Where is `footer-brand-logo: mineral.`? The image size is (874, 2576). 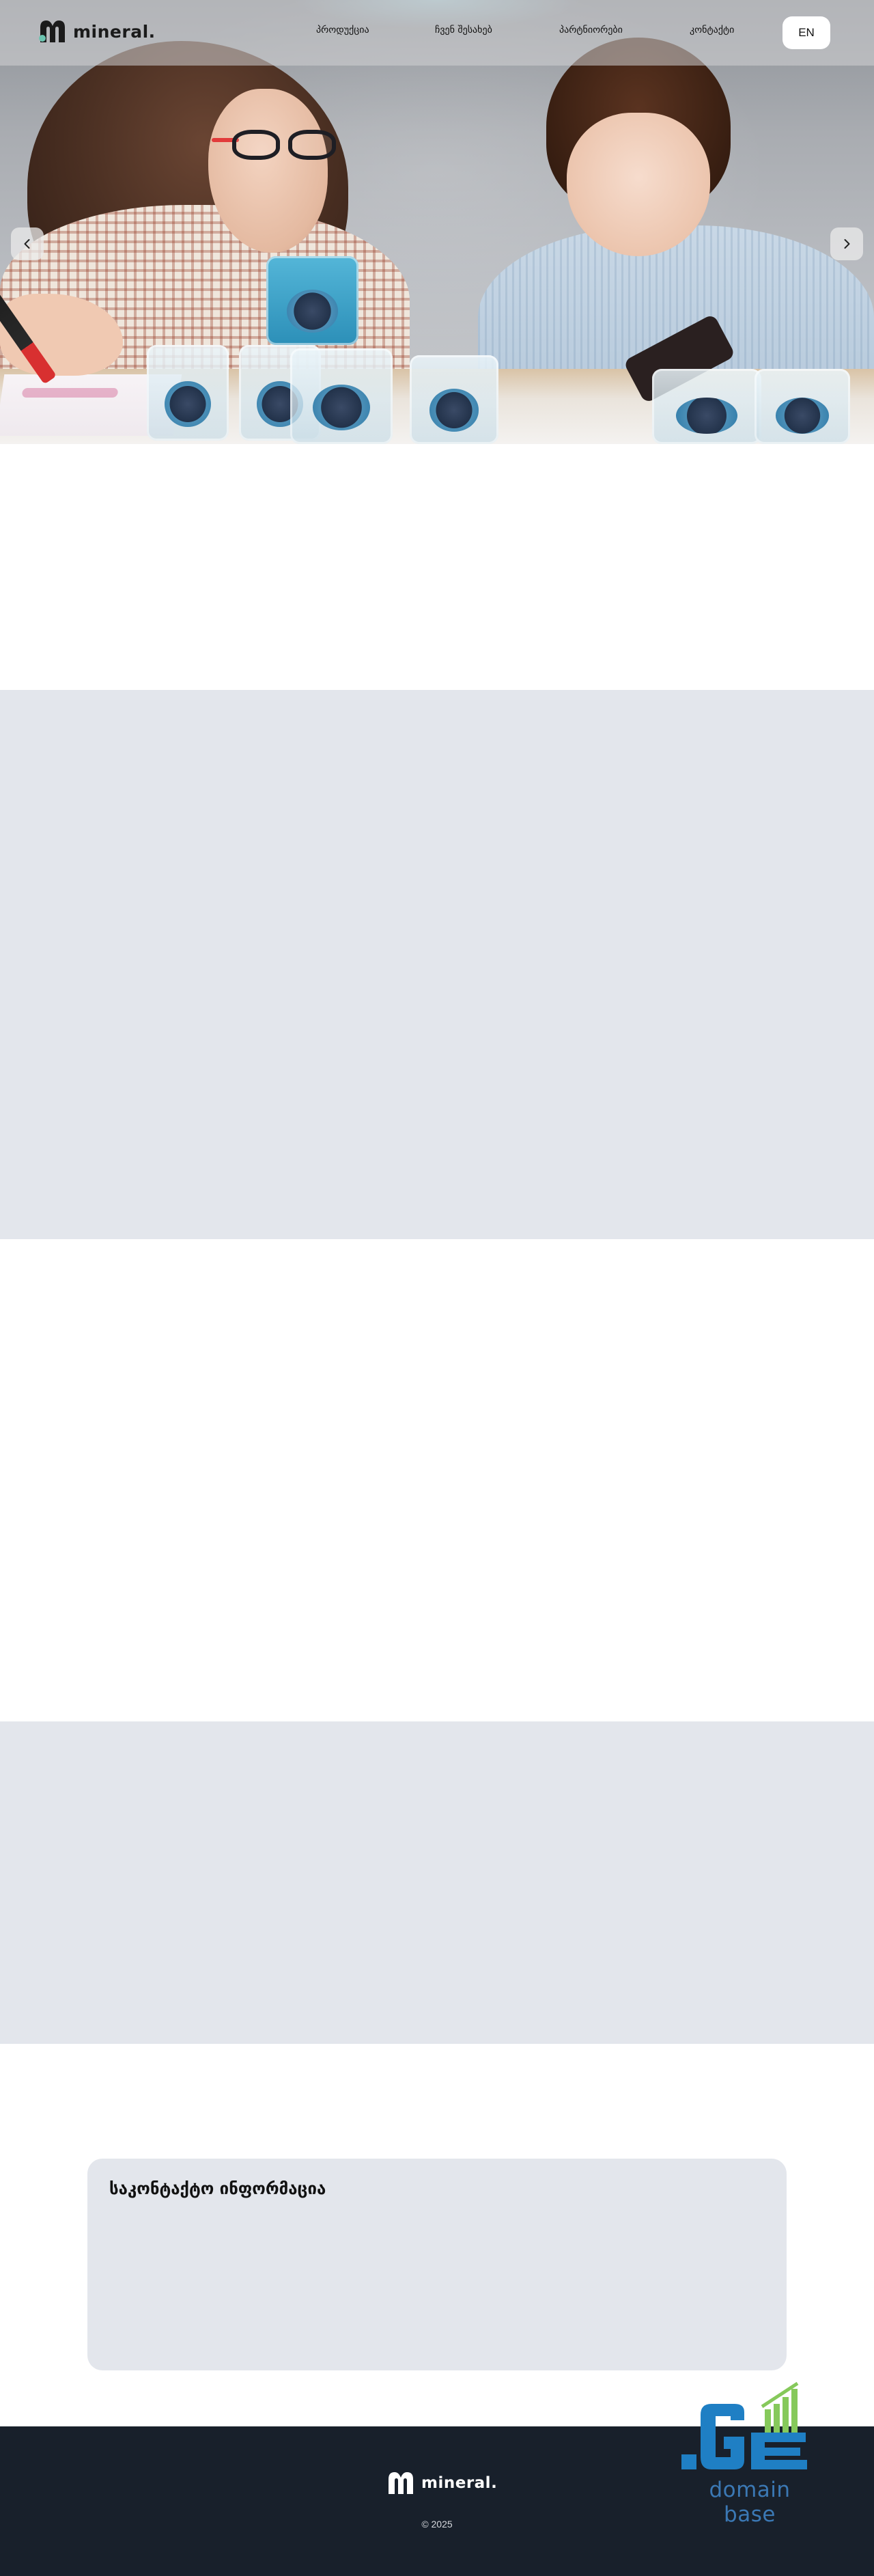 footer-brand-logo: mineral. is located at coordinates (442, 2483).